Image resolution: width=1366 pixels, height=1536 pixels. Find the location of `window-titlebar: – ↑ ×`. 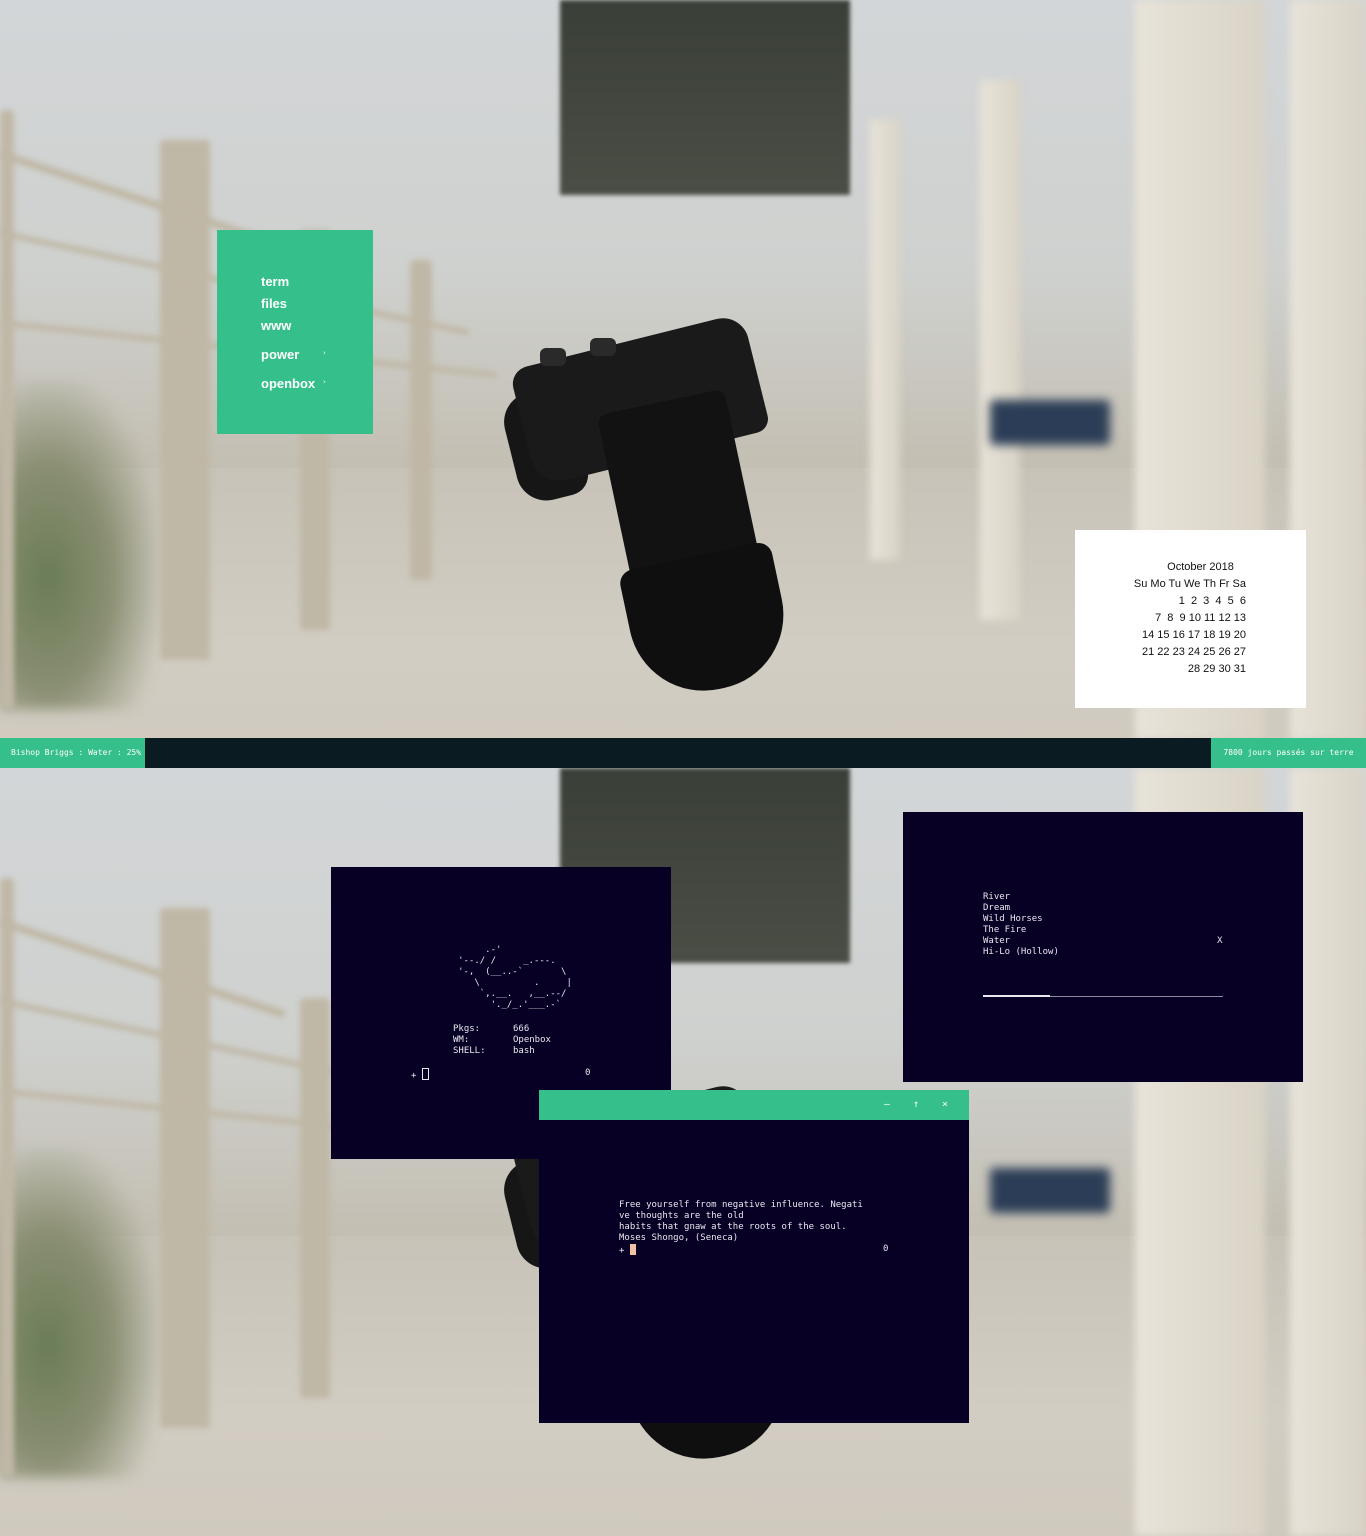

window-titlebar: – ↑ × is located at coordinates (754, 1105).